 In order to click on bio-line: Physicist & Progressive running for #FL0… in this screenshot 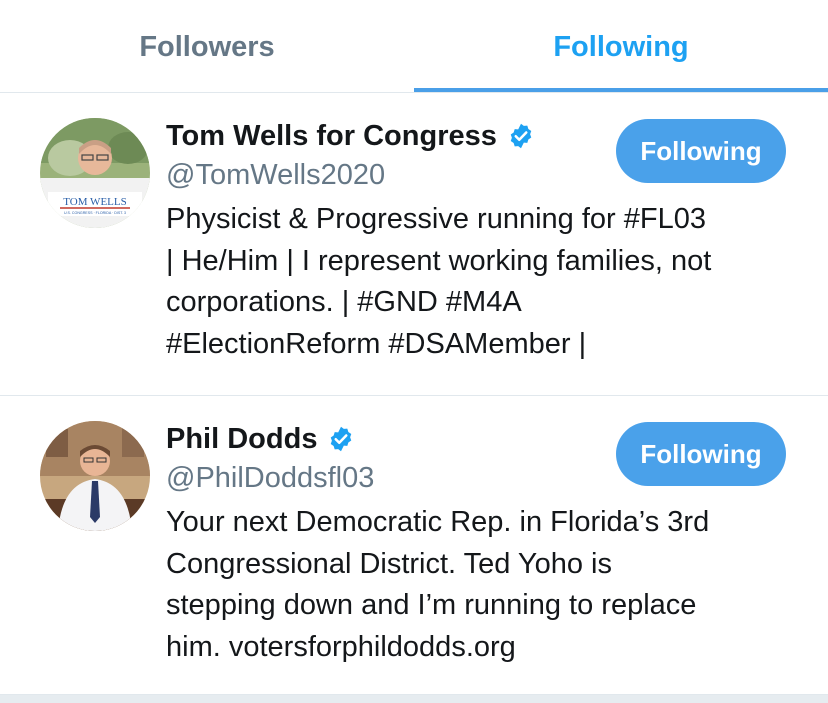, I will do `click(436, 219)`.